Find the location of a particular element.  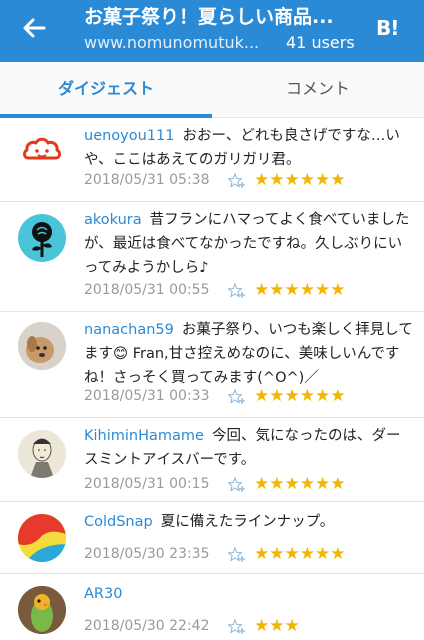

comment-date: 2018/05/30 22:42 is located at coordinates (147, 626).